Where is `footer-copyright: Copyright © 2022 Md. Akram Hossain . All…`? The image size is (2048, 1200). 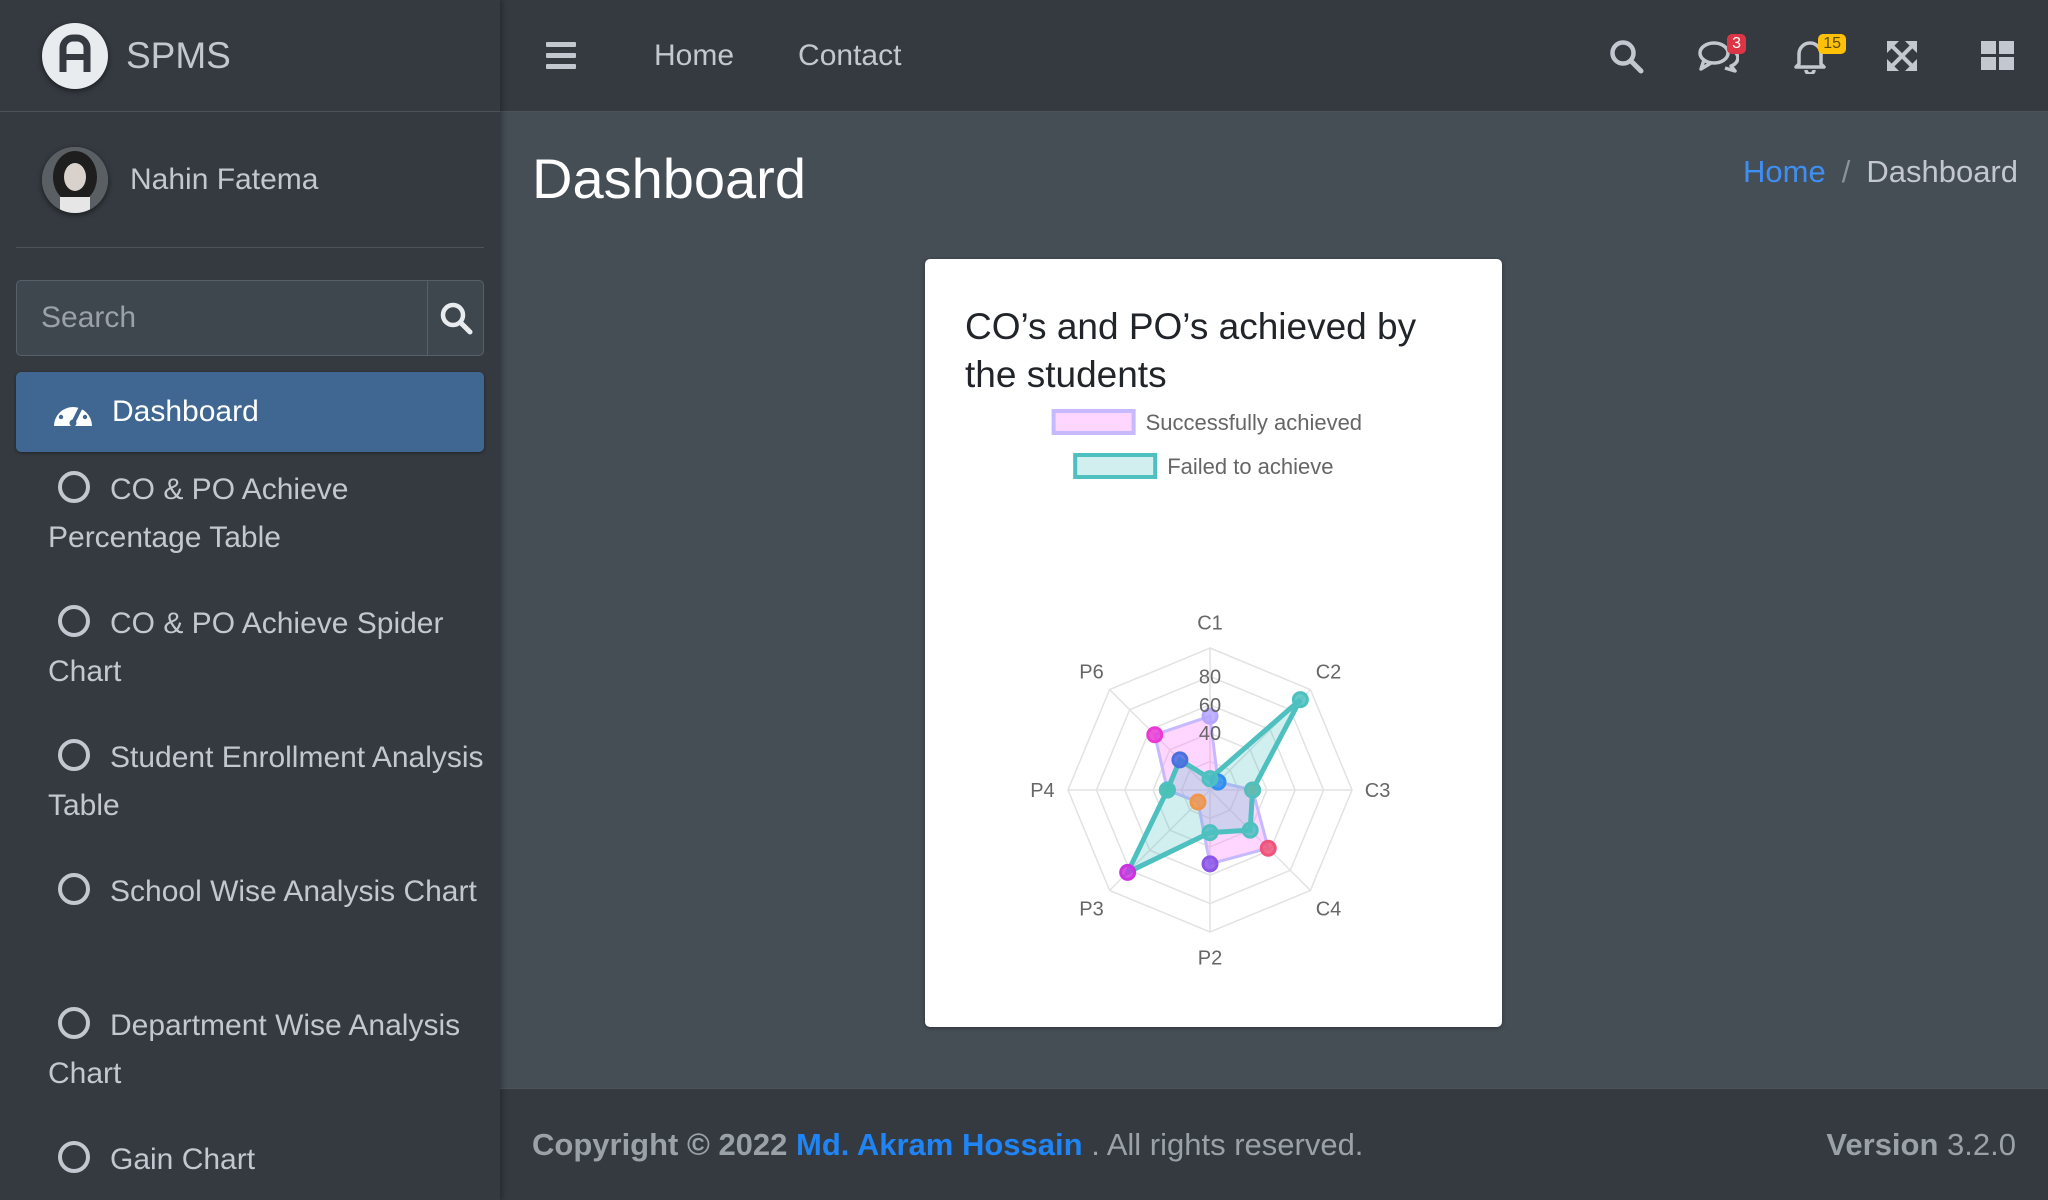 footer-copyright: Copyright © 2022 Md. Akram Hossain . All… is located at coordinates (947, 1145).